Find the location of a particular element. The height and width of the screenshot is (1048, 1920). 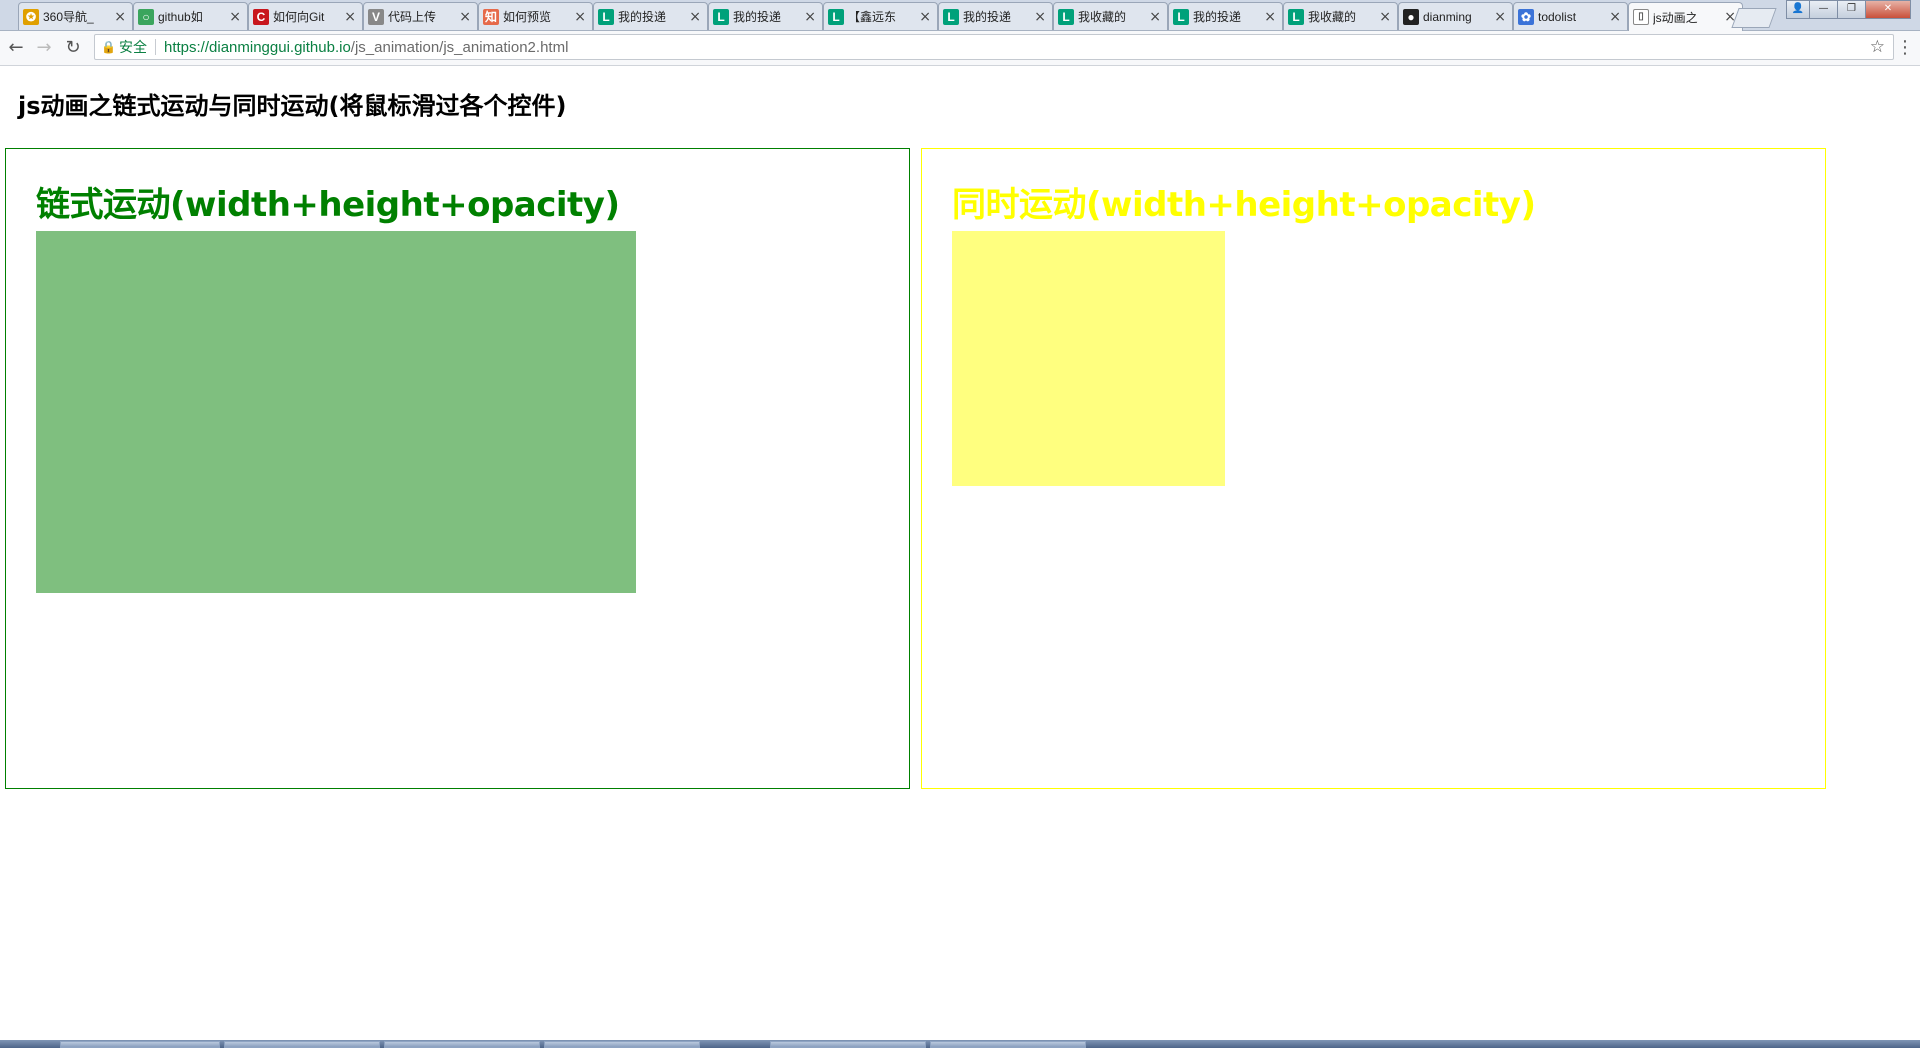

browser-tab: C 如何向Git × is located at coordinates (305, 16).